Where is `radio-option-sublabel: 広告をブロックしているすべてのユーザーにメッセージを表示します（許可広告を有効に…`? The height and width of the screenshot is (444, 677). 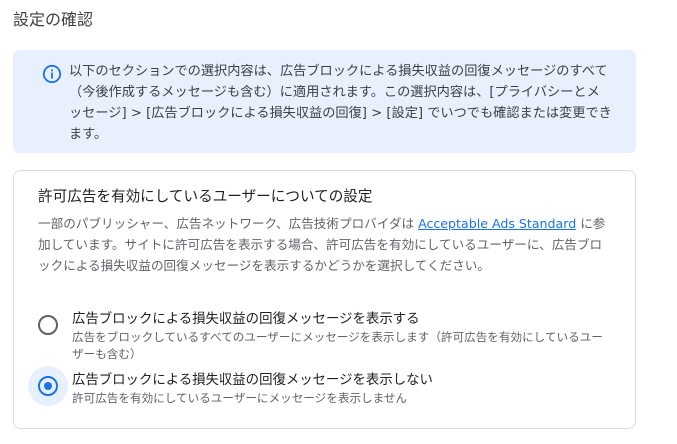 radio-option-sublabel: 広告をブロックしているすべてのユーザーにメッセージを表示します（許可広告を有効に… is located at coordinates (337, 345).